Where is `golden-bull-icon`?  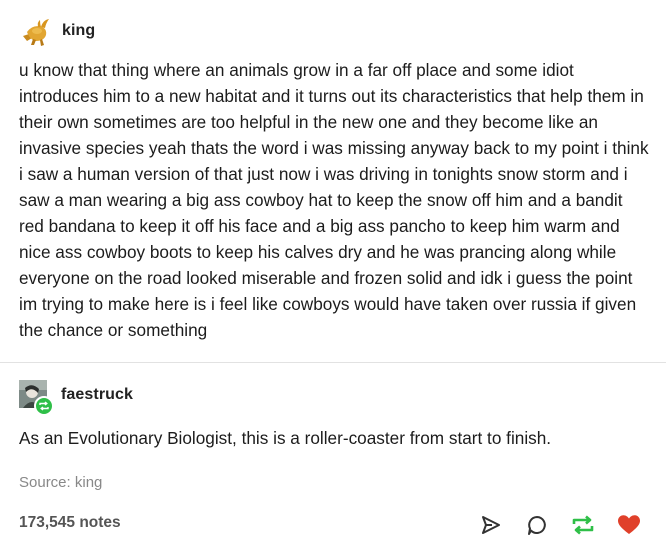 golden-bull-icon is located at coordinates (36, 32).